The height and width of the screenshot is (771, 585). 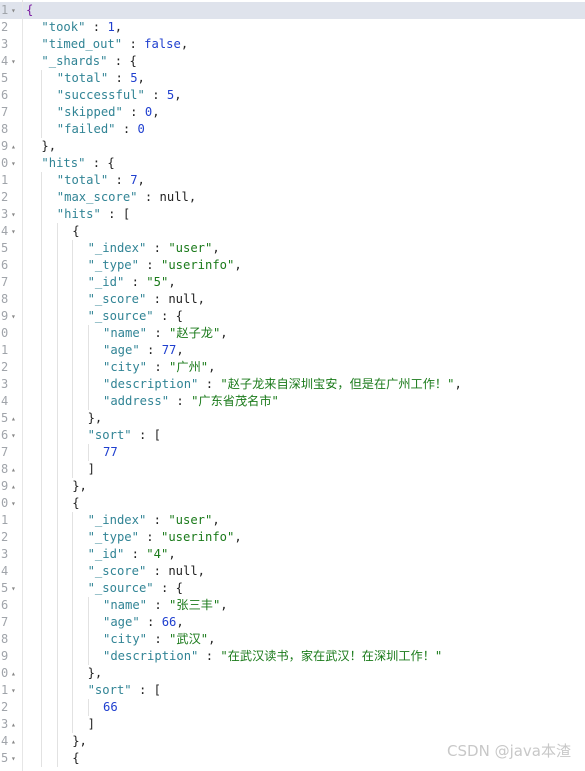 I want to click on code-line: 3 "_id" : "4",, so click(x=292, y=554).